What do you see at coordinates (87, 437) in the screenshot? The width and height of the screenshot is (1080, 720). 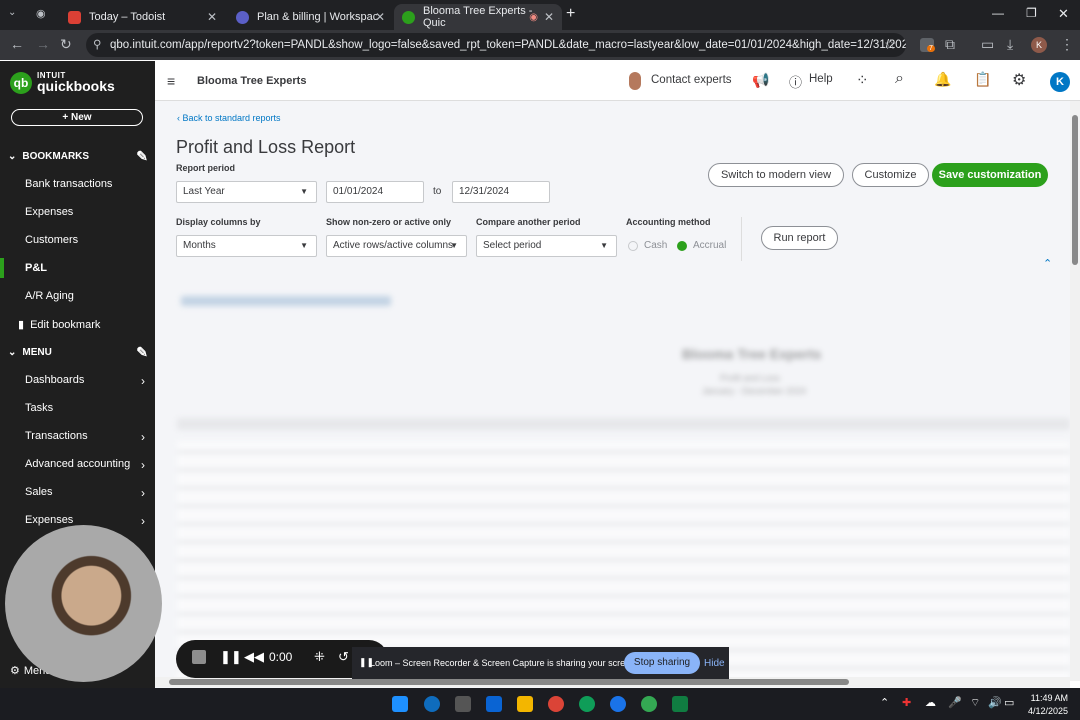 I see `sidebar-item-transactions: Transactions ›` at bounding box center [87, 437].